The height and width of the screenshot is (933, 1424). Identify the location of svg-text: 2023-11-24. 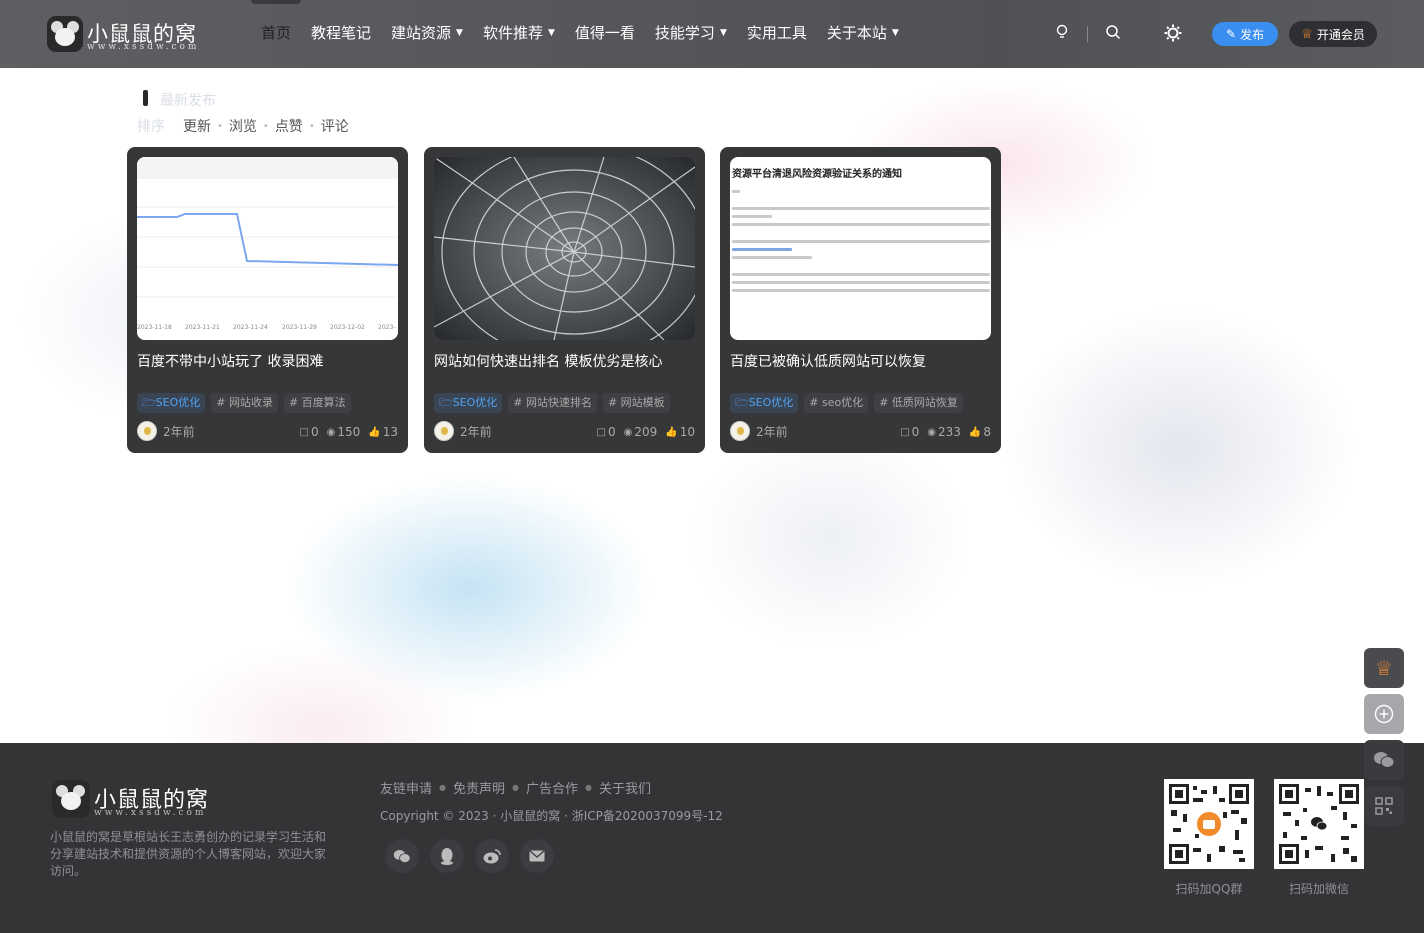
(250, 327).